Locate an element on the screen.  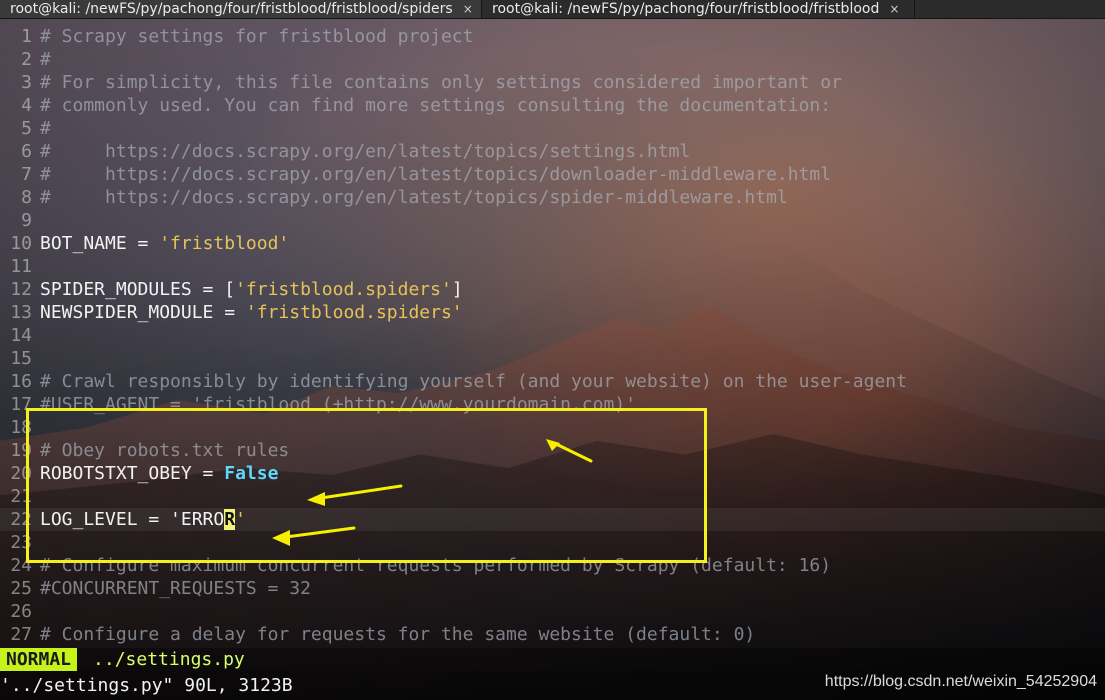
line-number: 25 is located at coordinates (21, 588).